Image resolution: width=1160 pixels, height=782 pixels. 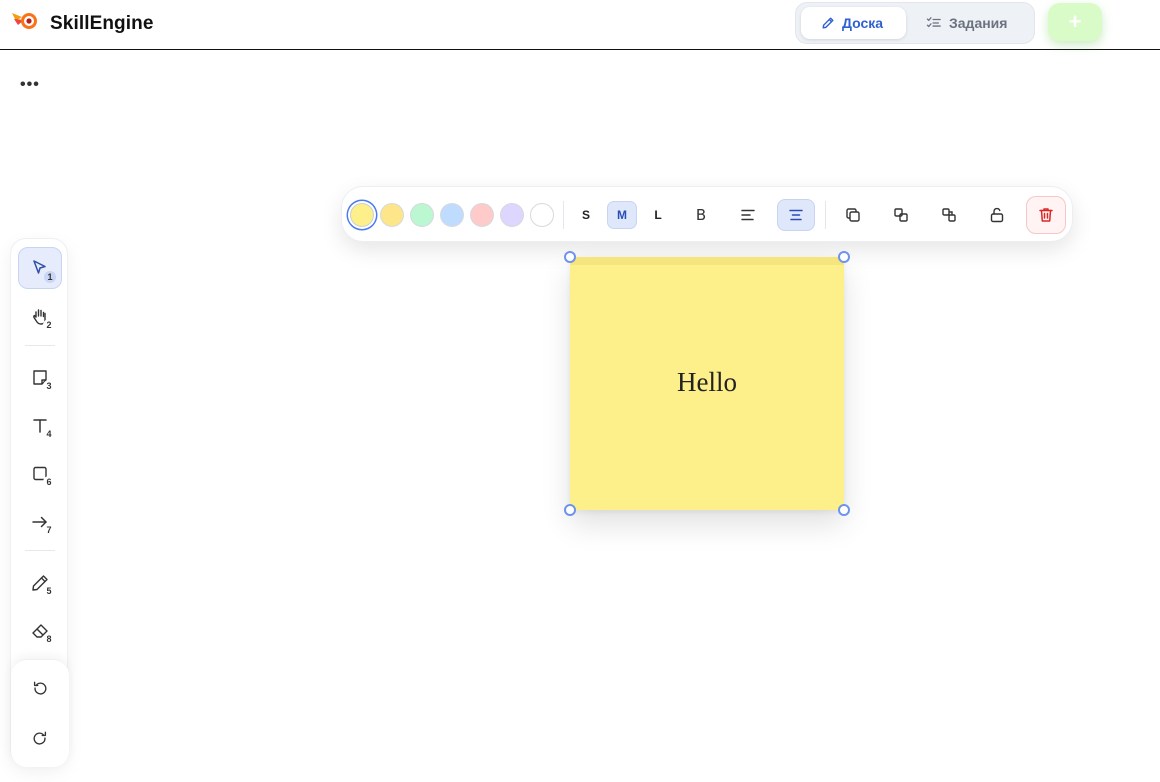 I want to click on unlock-icon, so click(x=997, y=215).